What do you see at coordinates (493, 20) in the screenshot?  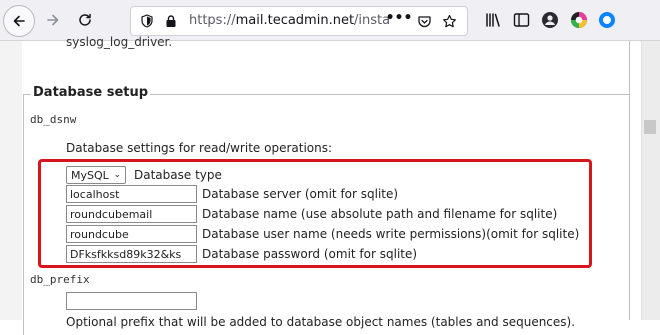 I see `library-icon` at bounding box center [493, 20].